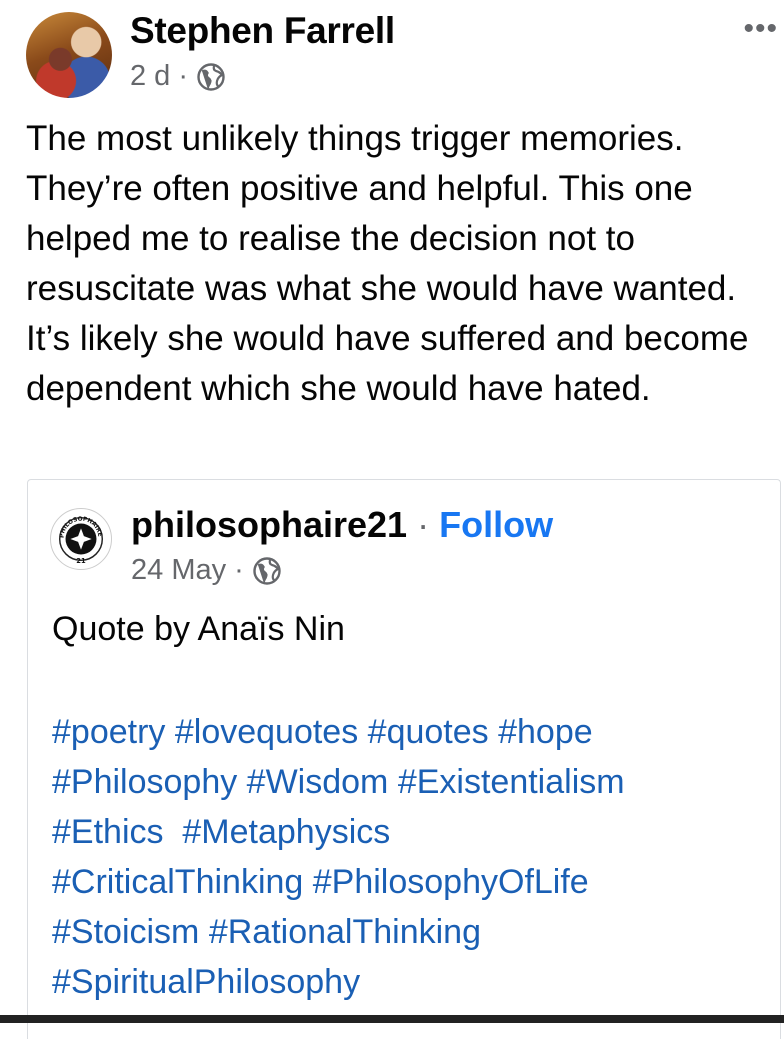 The height and width of the screenshot is (1039, 784). What do you see at coordinates (81, 539) in the screenshot?
I see `page-logo-icon: PHILOSOPHAIRE 21` at bounding box center [81, 539].